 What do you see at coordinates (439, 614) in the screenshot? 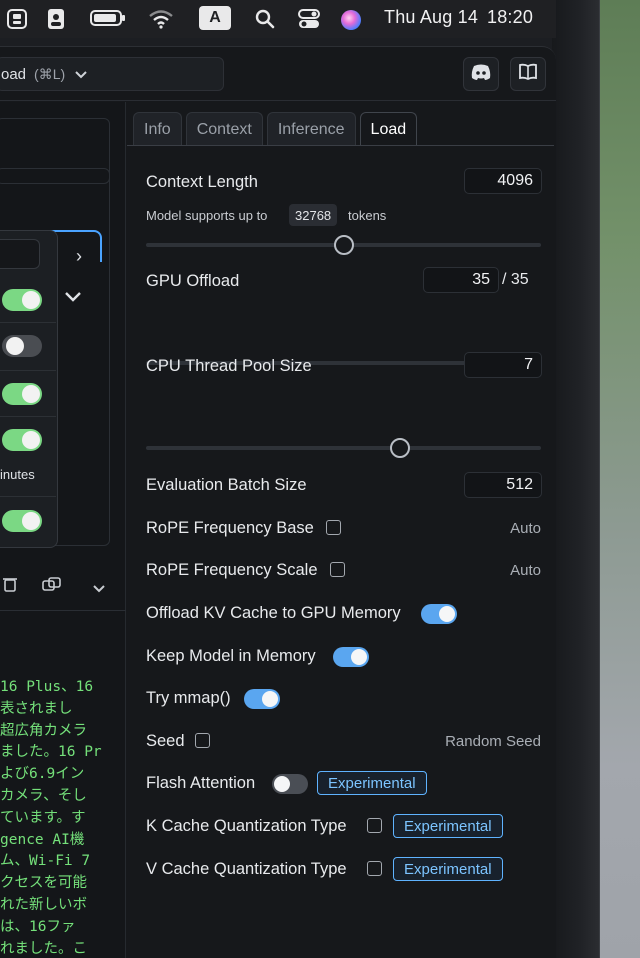
I see `offload-kv-toggle` at bounding box center [439, 614].